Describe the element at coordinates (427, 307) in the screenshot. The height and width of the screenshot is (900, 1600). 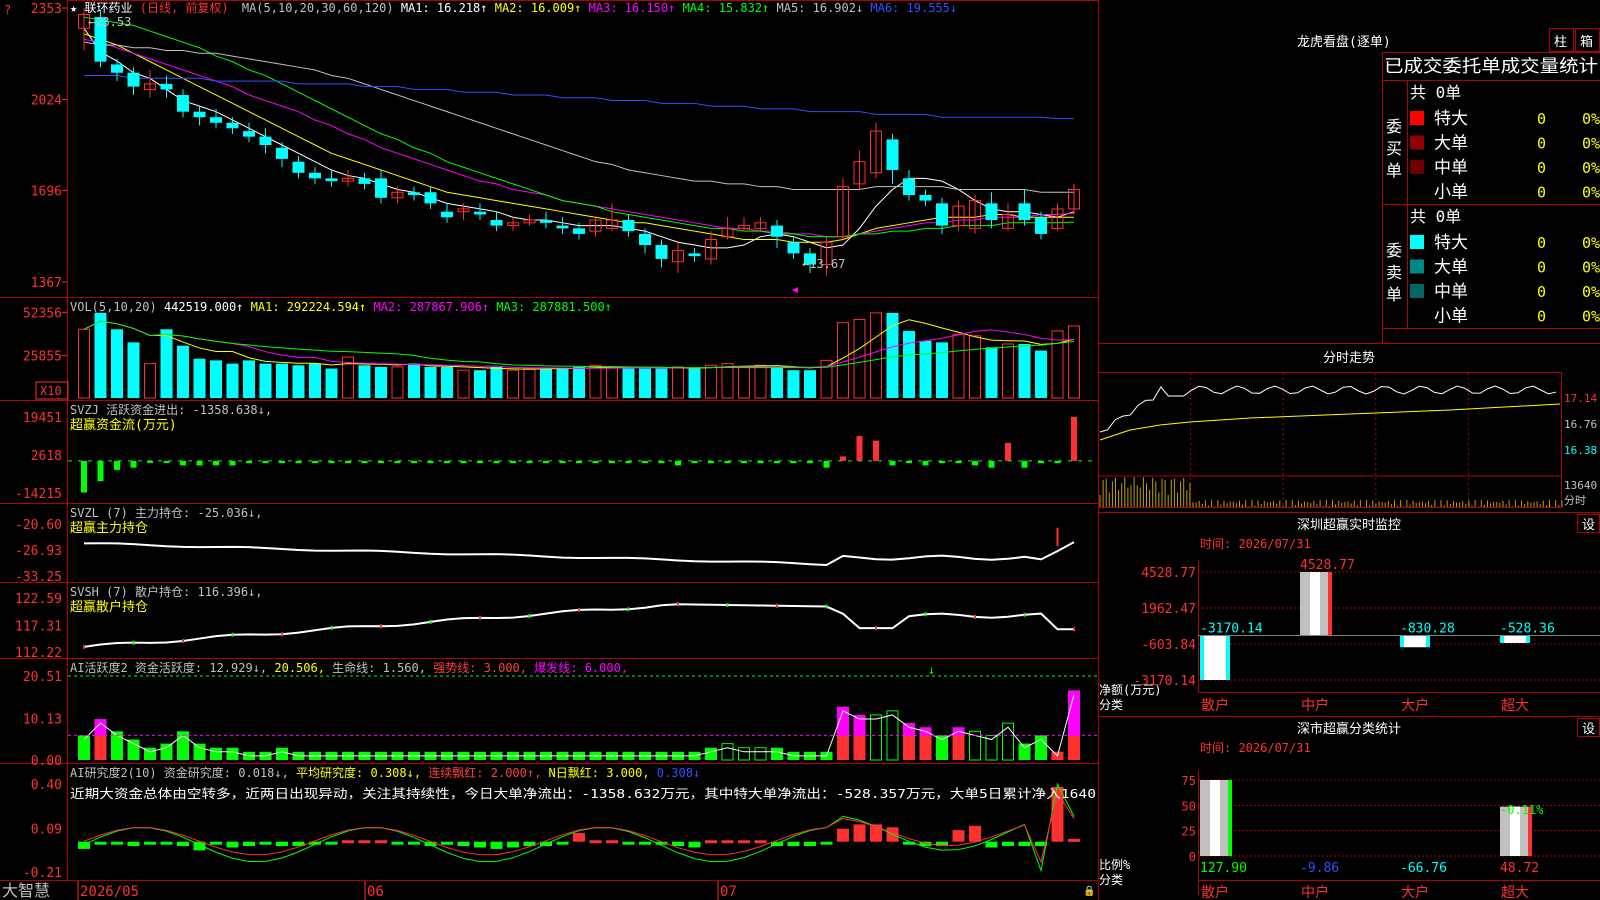
I see `vol-legend-item: MA2: 287867.906↑` at that location.